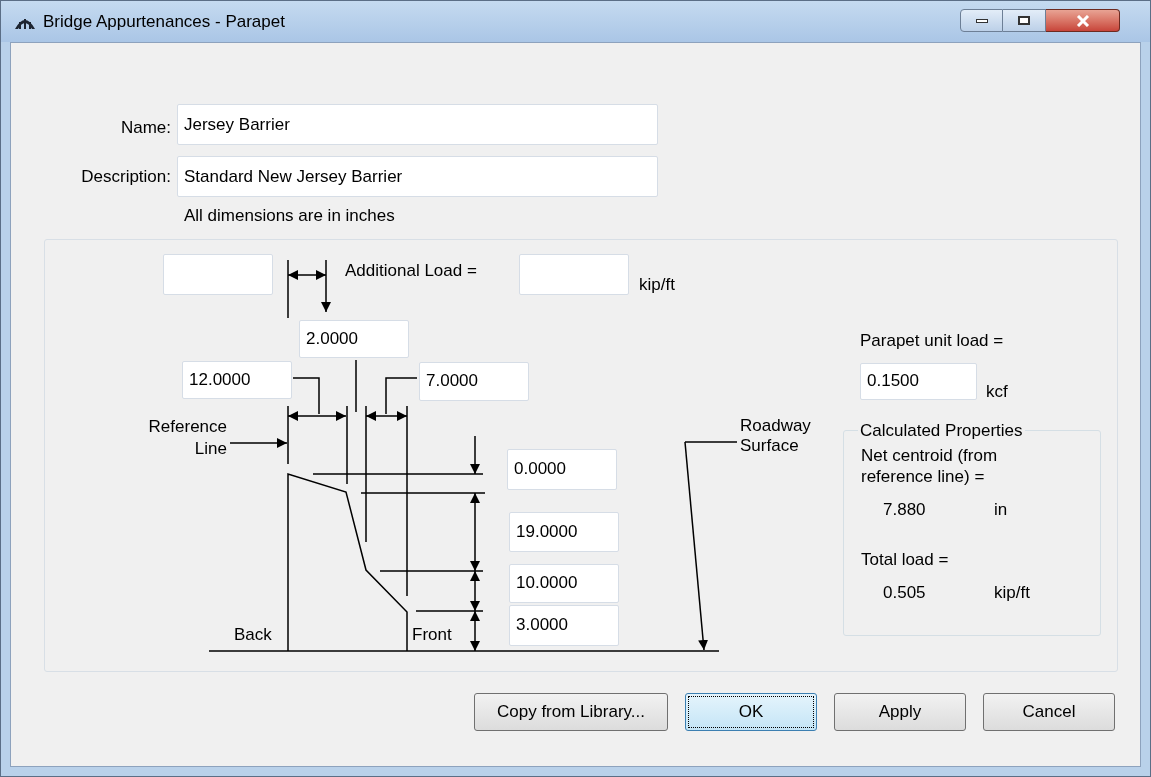  What do you see at coordinates (930, 465) in the screenshot?
I see `centroid-label: Net centroid (from reference line) =` at bounding box center [930, 465].